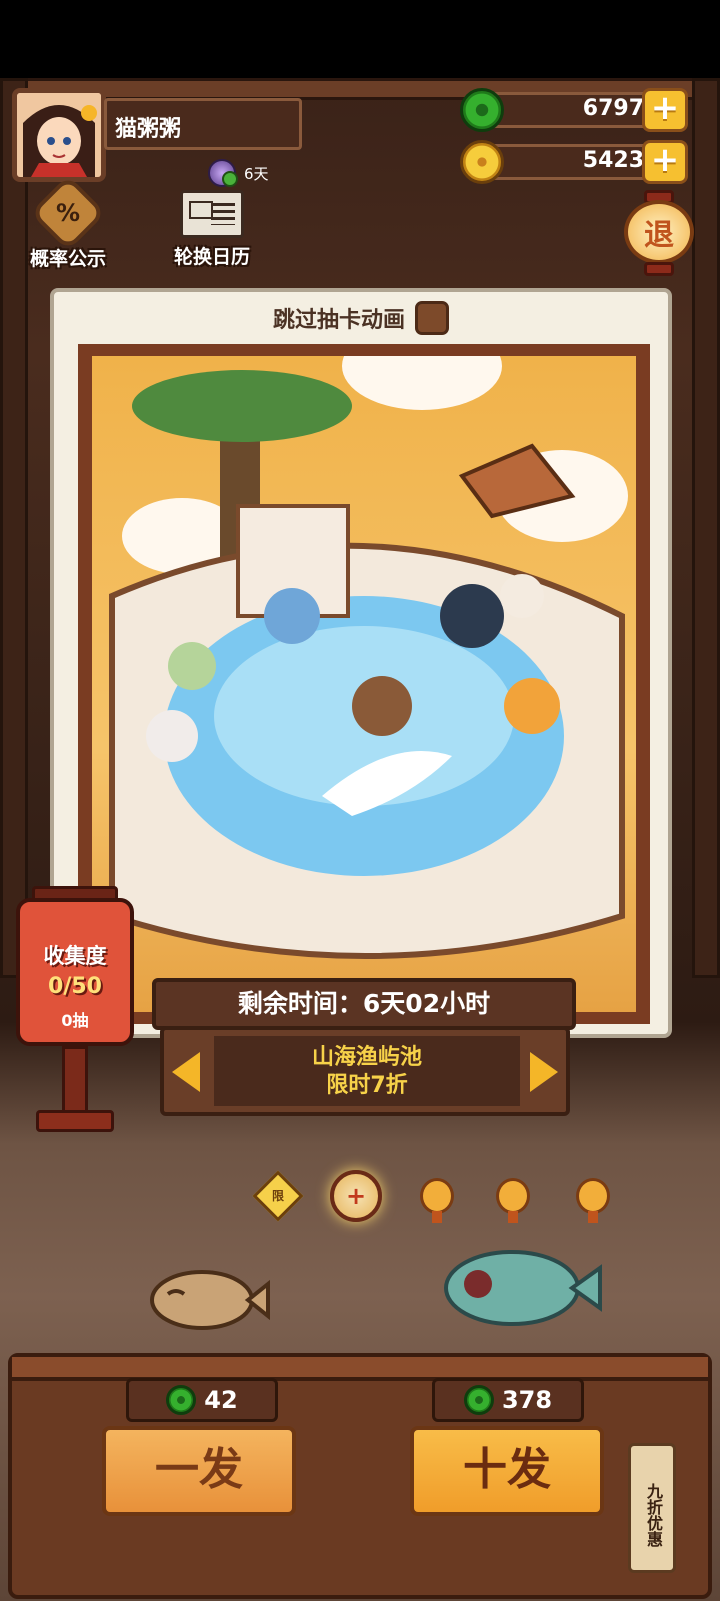  Describe the element at coordinates (202, 1400) in the screenshot. I see `single-draw-price: 42` at that location.